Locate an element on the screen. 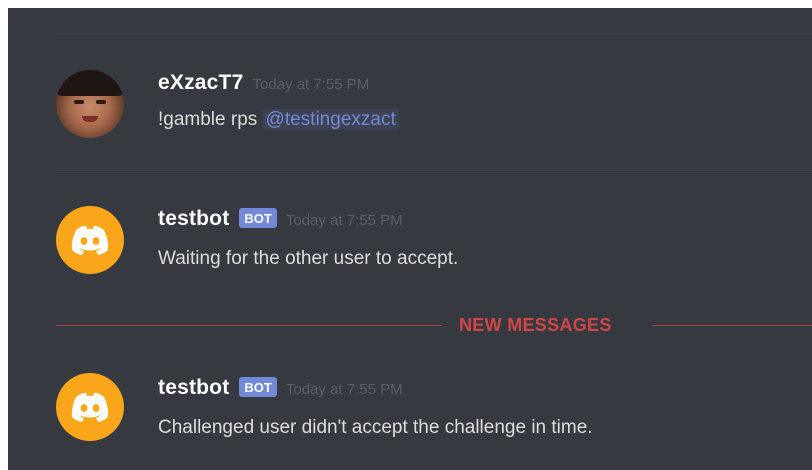 The width and height of the screenshot is (812, 470). avatar-mouth is located at coordinates (90, 119).